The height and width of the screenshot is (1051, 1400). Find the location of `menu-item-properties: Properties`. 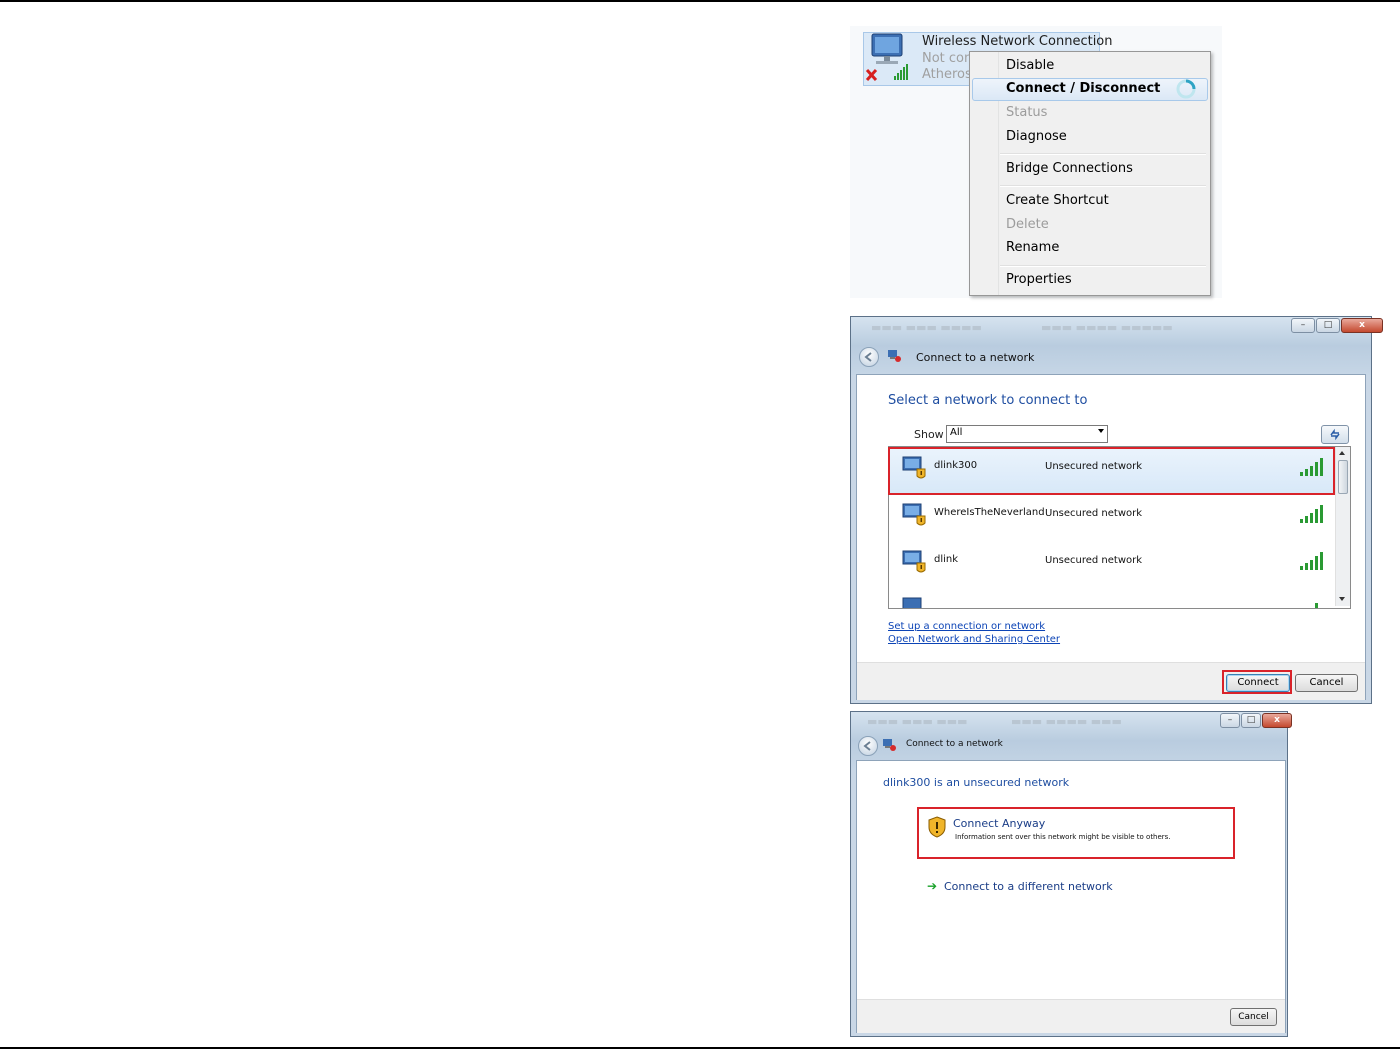

menu-item-properties: Properties is located at coordinates (1039, 279).